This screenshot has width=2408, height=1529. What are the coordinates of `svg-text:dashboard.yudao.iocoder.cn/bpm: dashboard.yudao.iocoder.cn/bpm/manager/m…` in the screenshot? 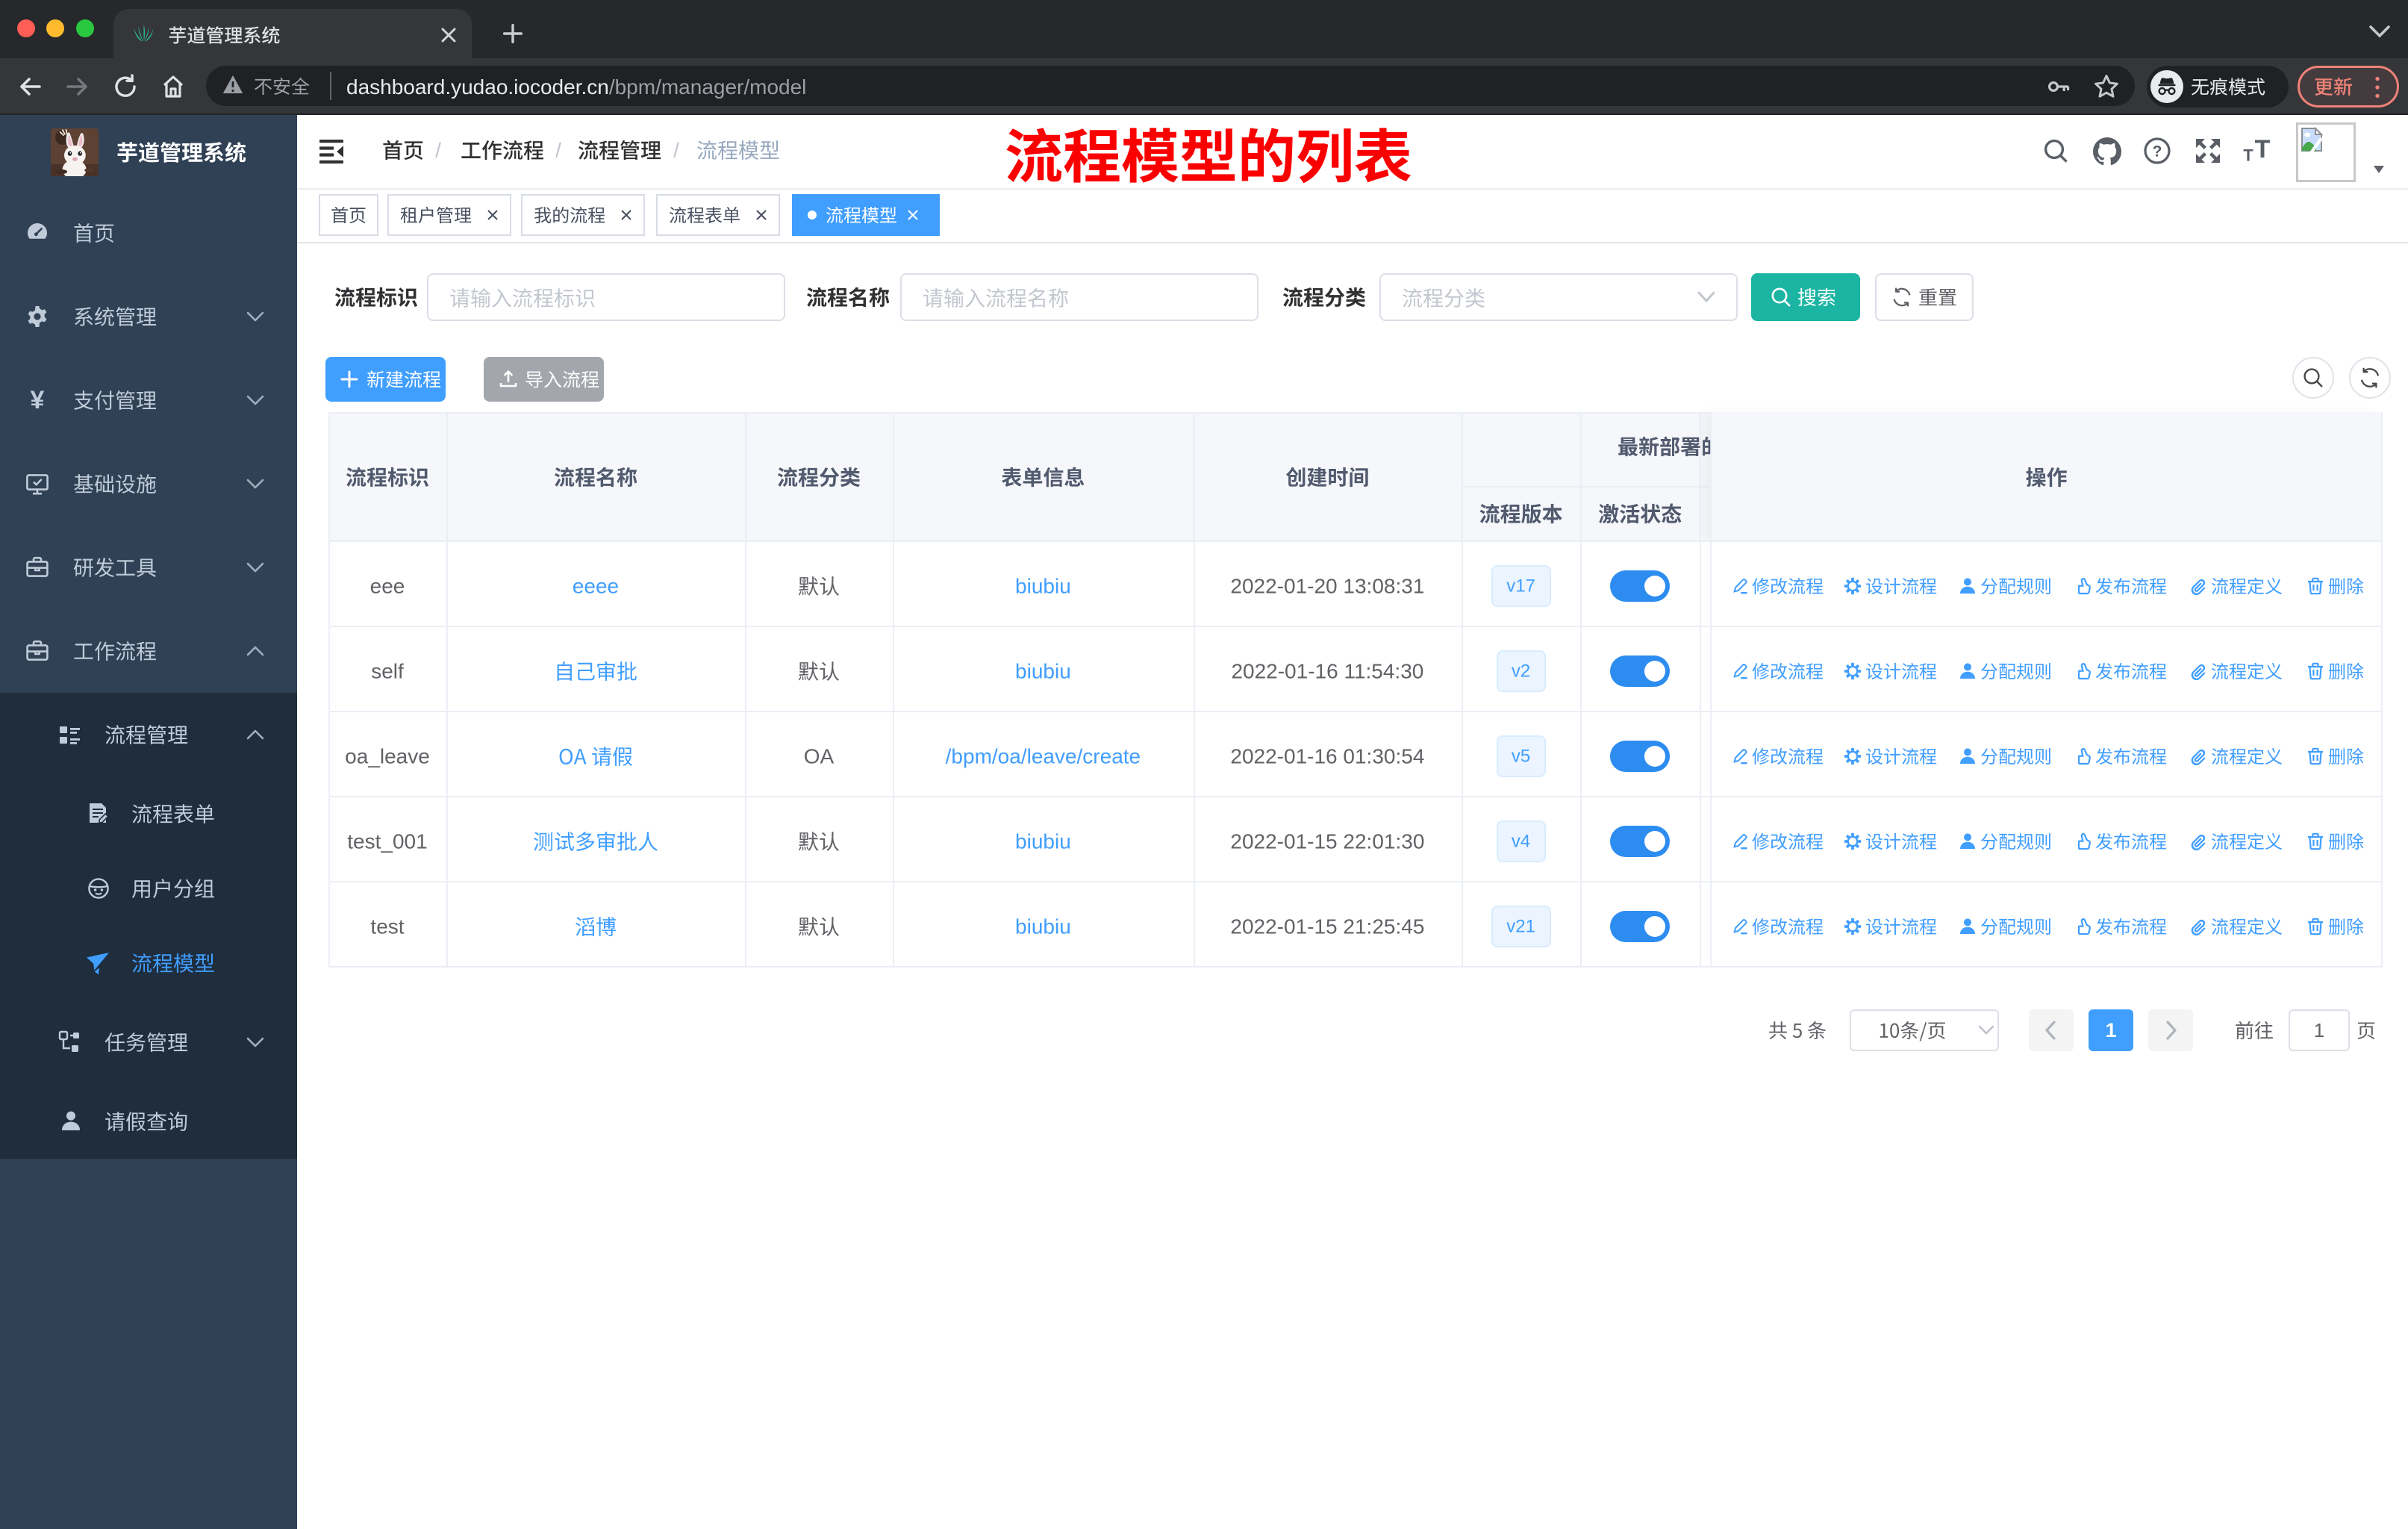 It's located at (576, 87).